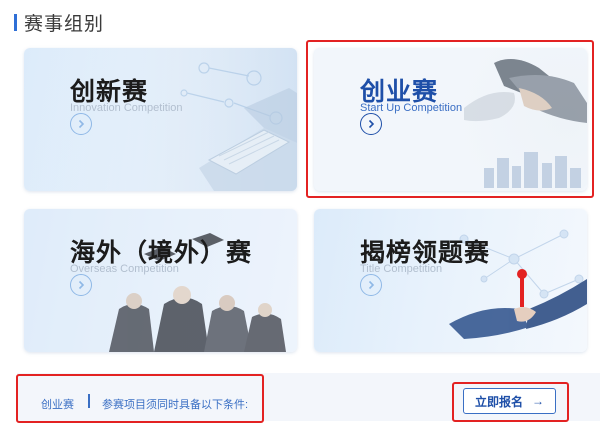 The height and width of the screenshot is (423, 600). Describe the element at coordinates (518, 284) in the screenshot. I see `handshake-network-photo` at that location.